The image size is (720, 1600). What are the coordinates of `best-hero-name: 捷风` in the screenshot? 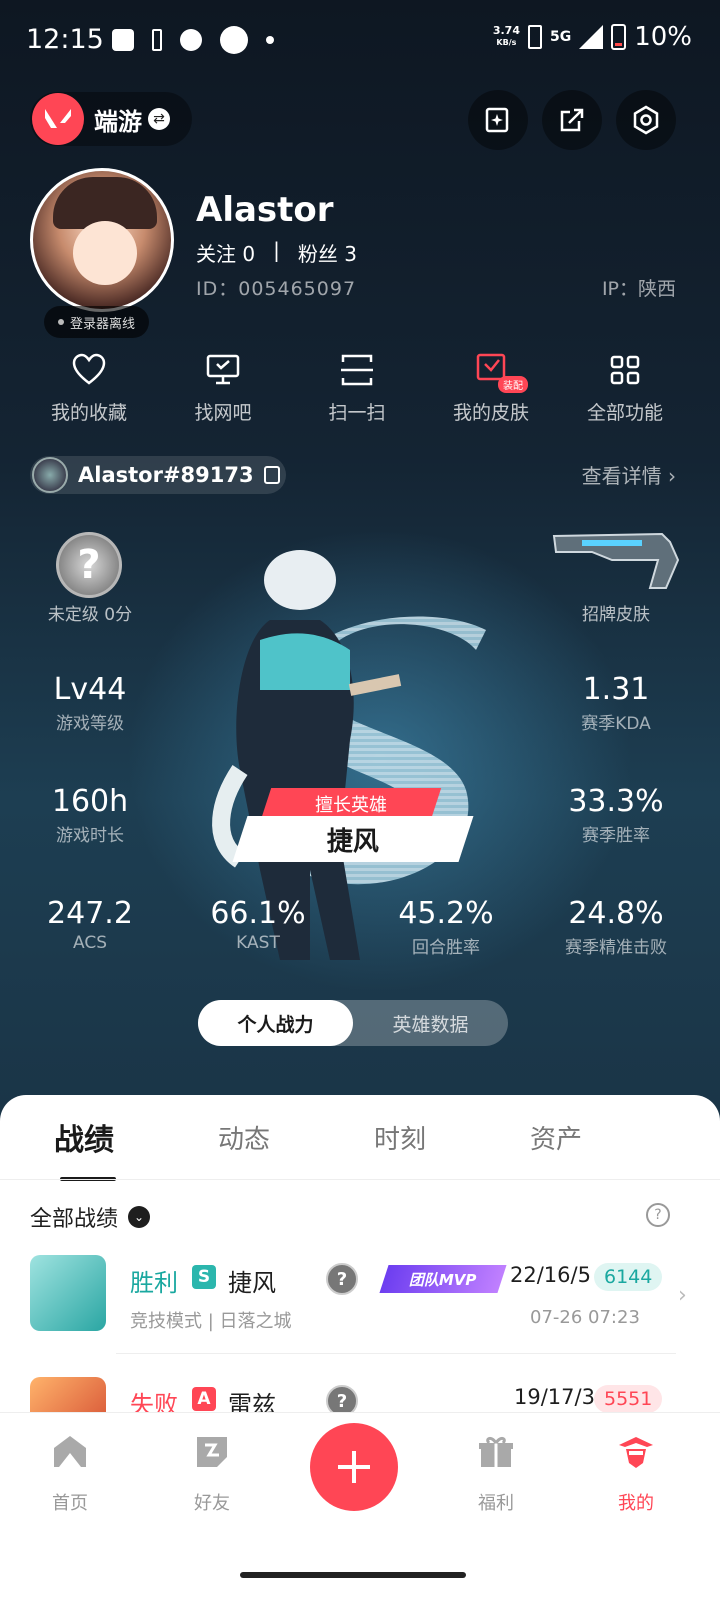 It's located at (353, 839).